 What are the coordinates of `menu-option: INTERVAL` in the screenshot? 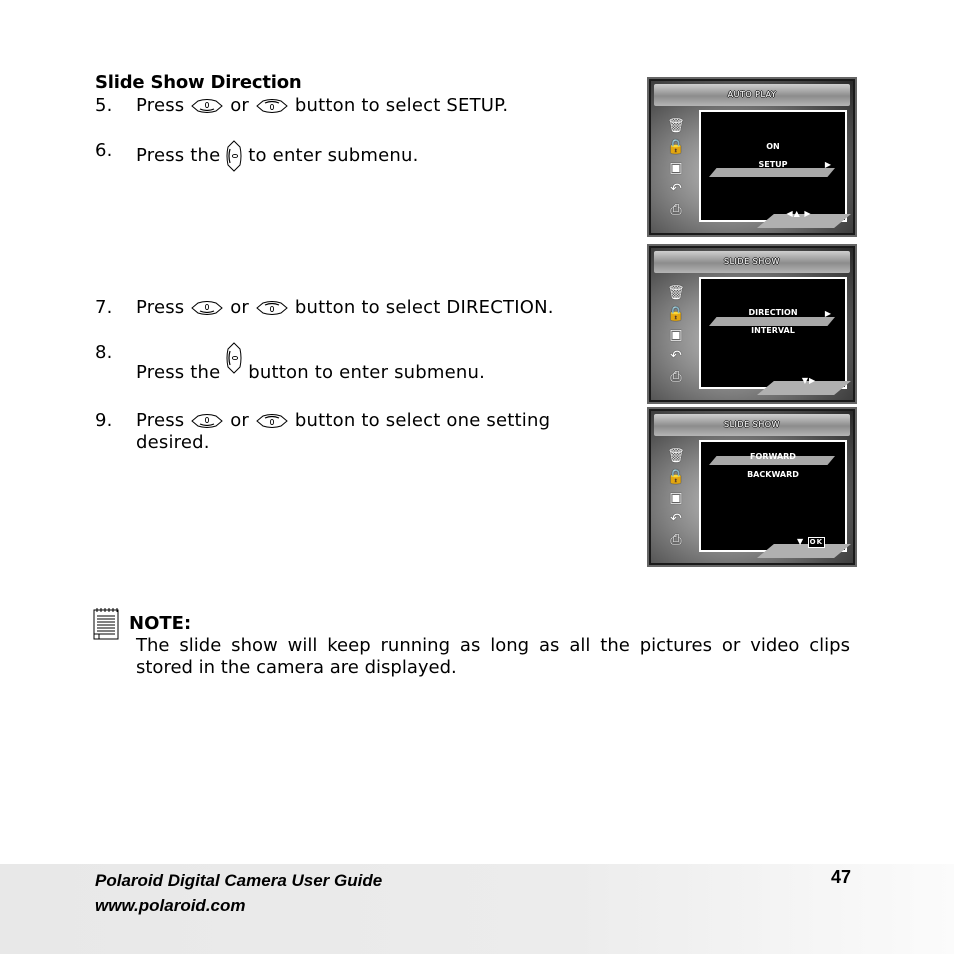 It's located at (773, 330).